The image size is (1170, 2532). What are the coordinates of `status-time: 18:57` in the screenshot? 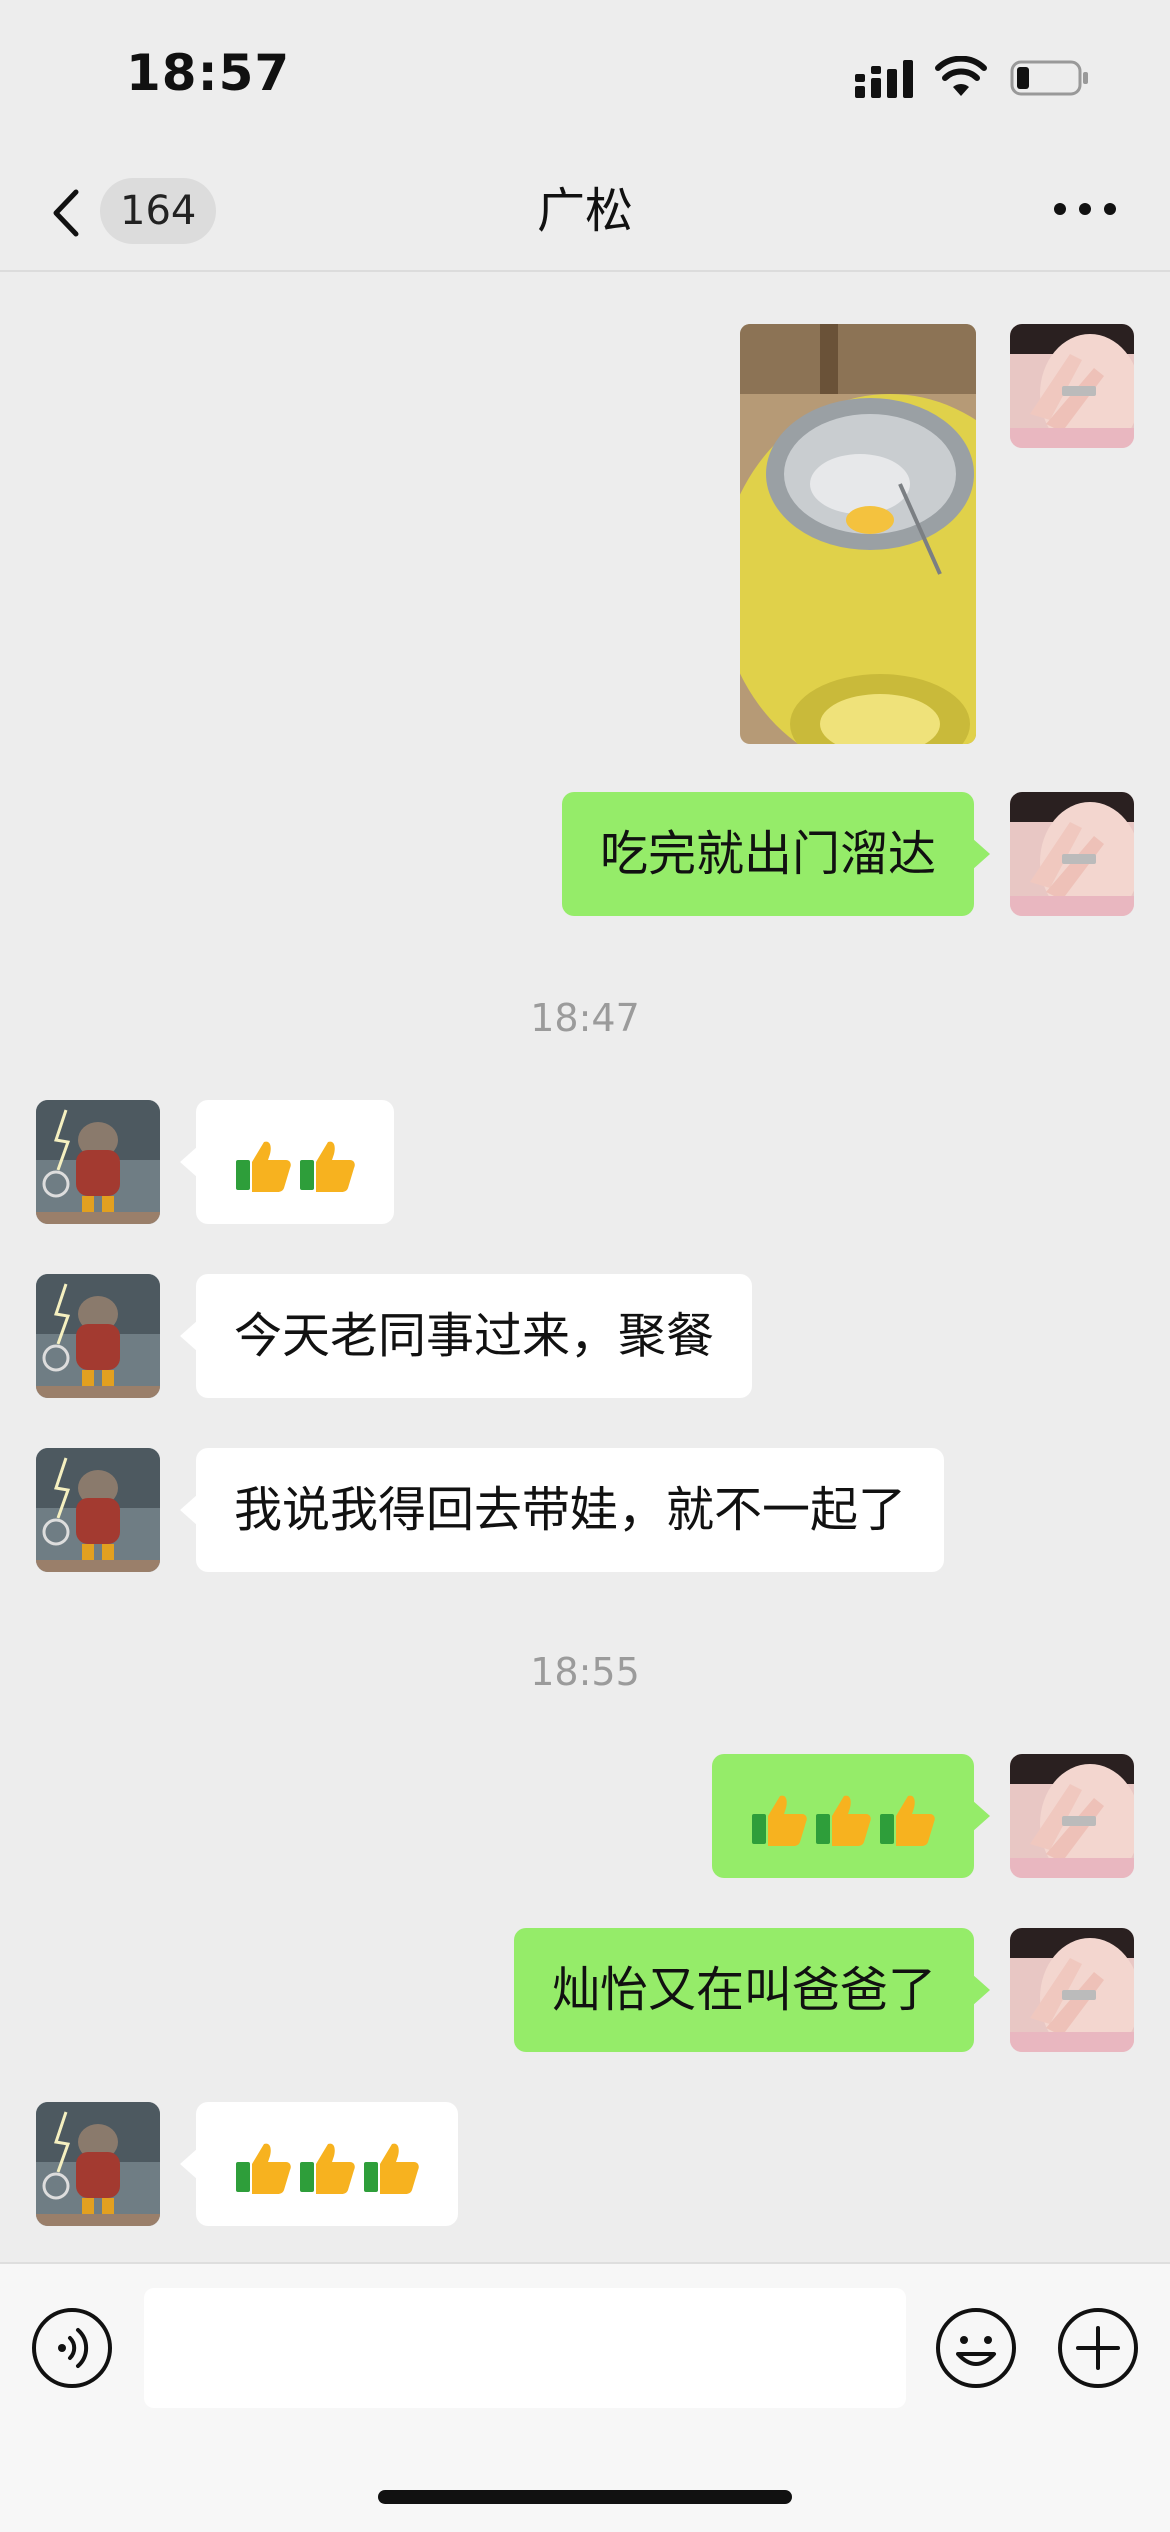 It's located at (208, 73).